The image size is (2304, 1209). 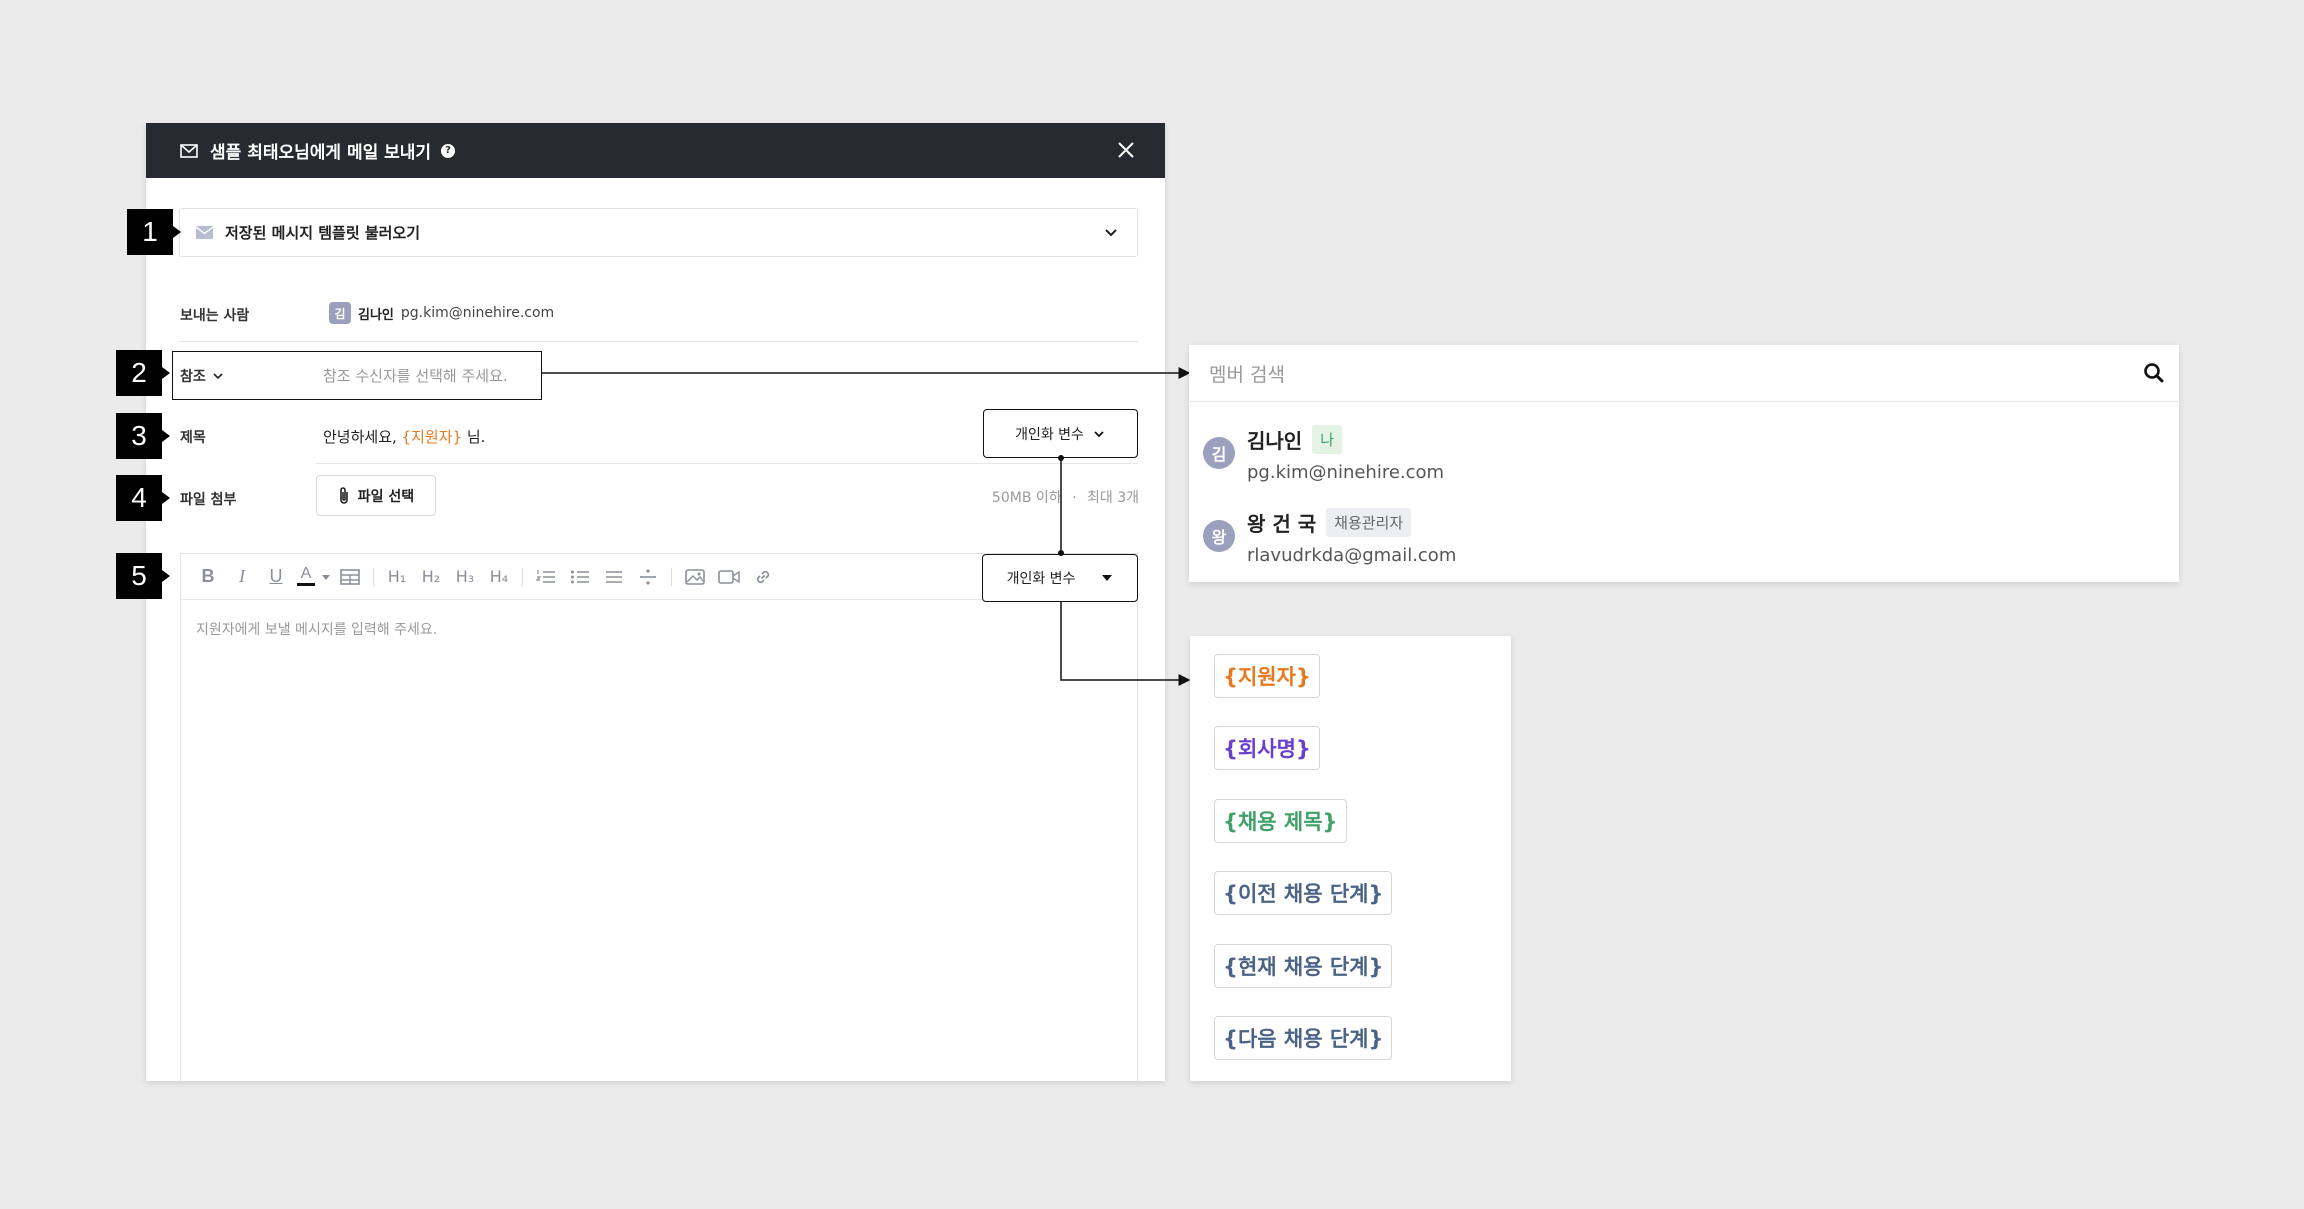 What do you see at coordinates (386, 496) in the screenshot?
I see `file-select-label: 파일 선택` at bounding box center [386, 496].